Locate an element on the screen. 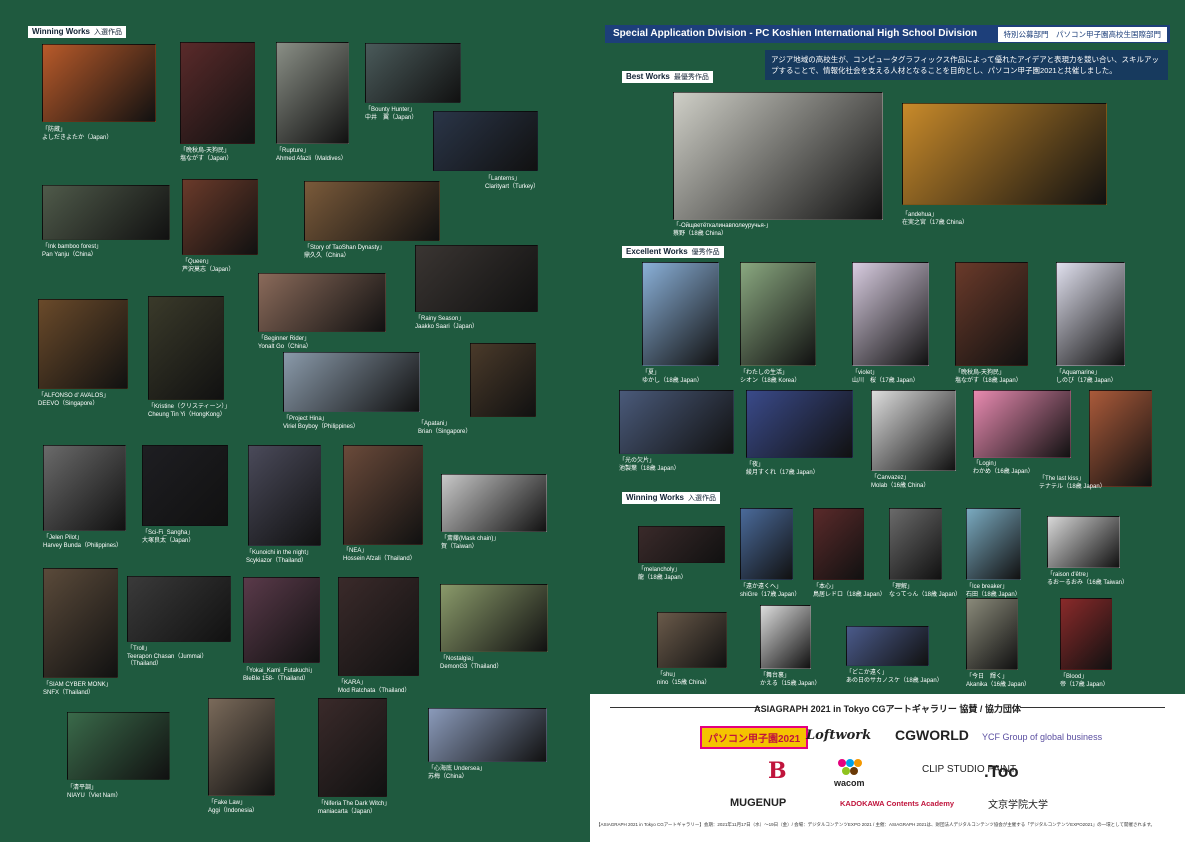  artwork-author: 綾月すくれ（17歳 Japan） is located at coordinates (782, 472).